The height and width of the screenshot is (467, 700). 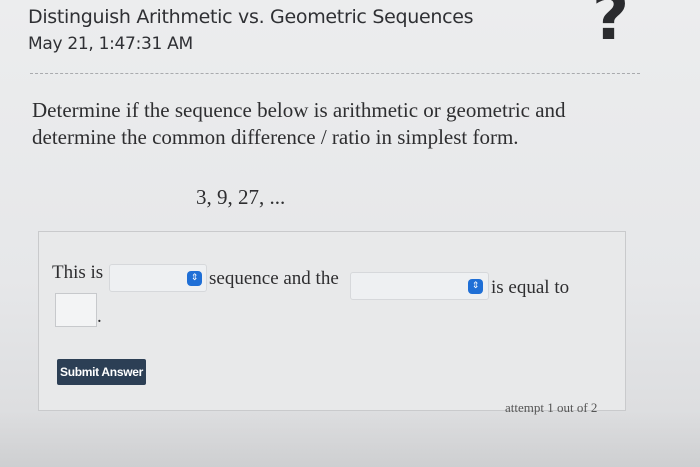 What do you see at coordinates (110, 44) in the screenshot?
I see `timestamp: May 21, 1:47:31 AM` at bounding box center [110, 44].